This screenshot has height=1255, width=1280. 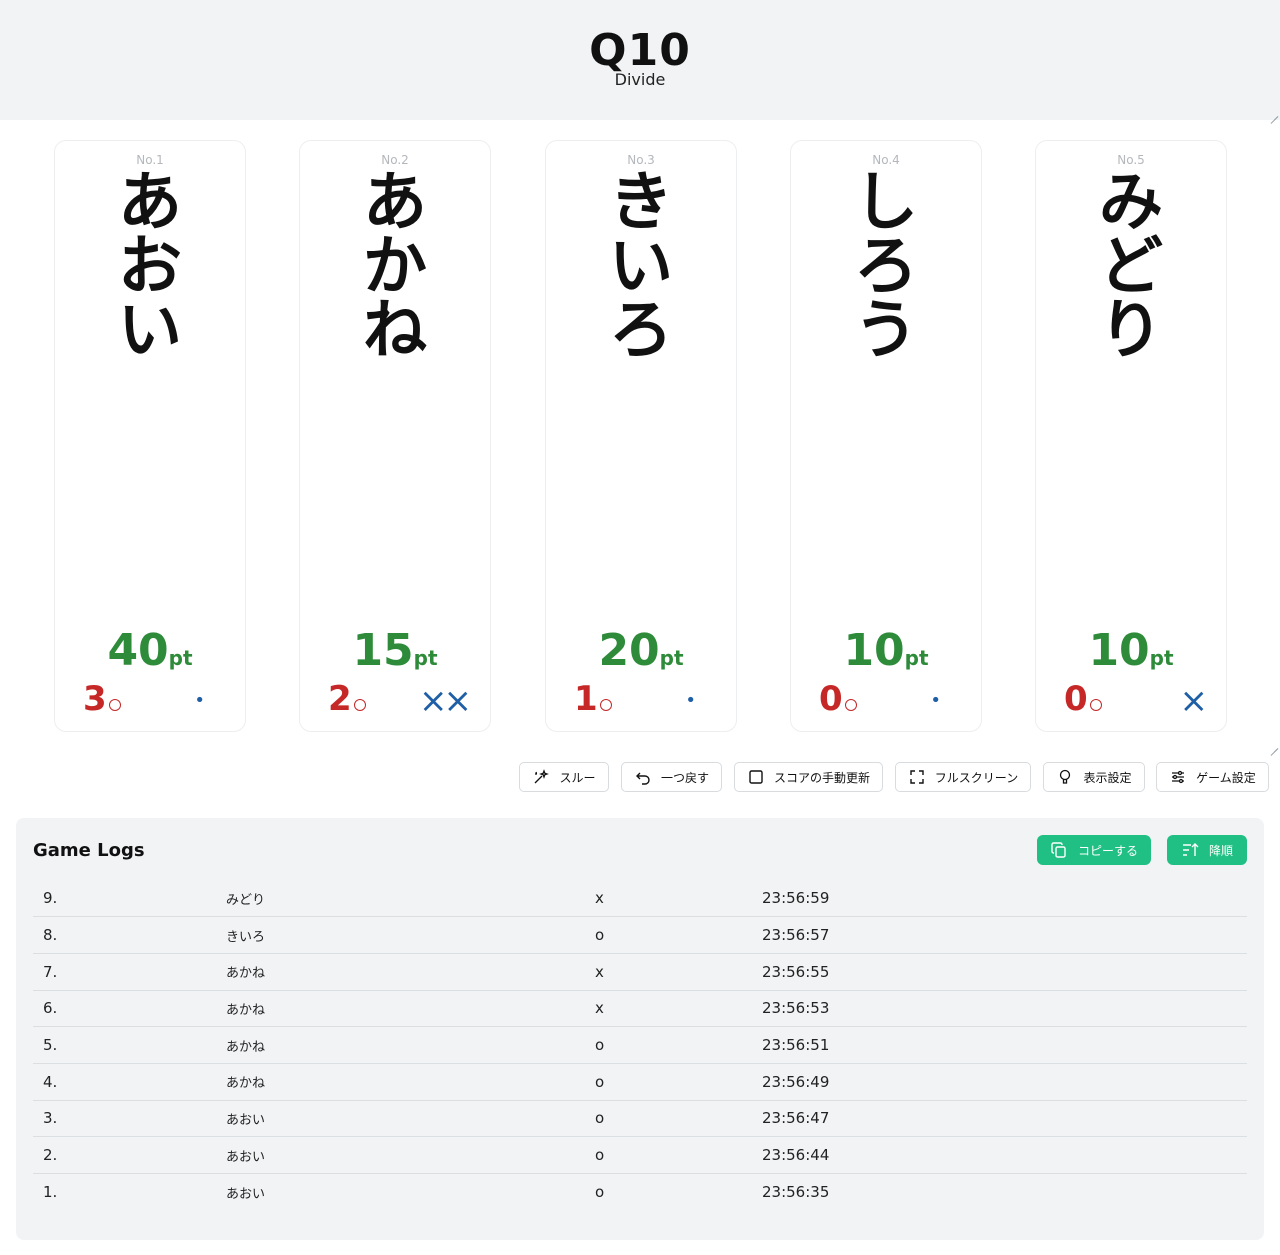 What do you see at coordinates (150, 436) in the screenshot?
I see `player-card: No.1 あ お い 40pt 3 •` at bounding box center [150, 436].